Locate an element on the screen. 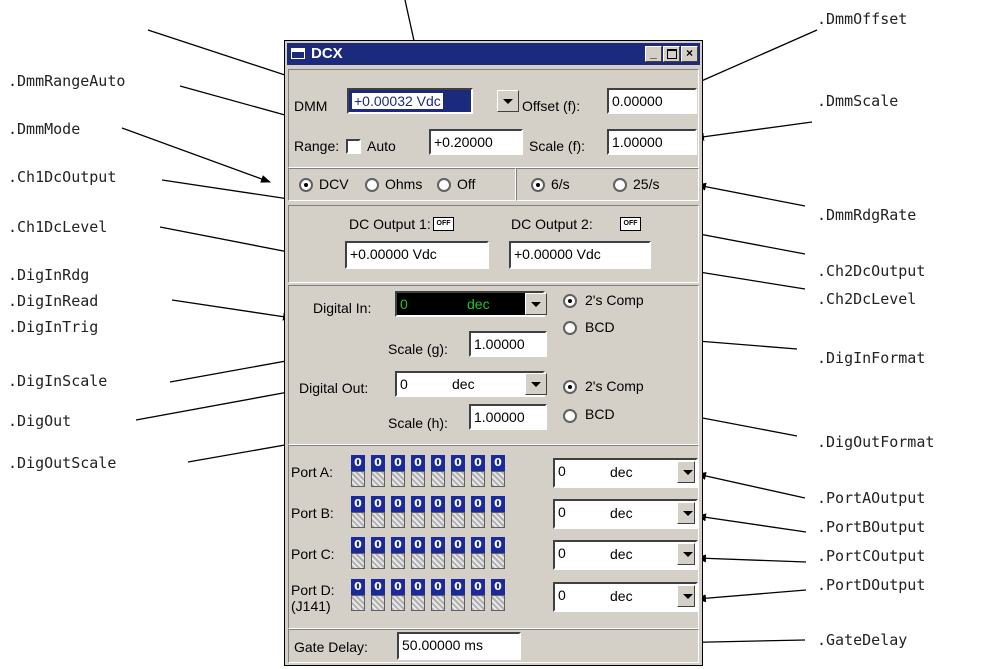  digital-in-value: 0 is located at coordinates (404, 304).